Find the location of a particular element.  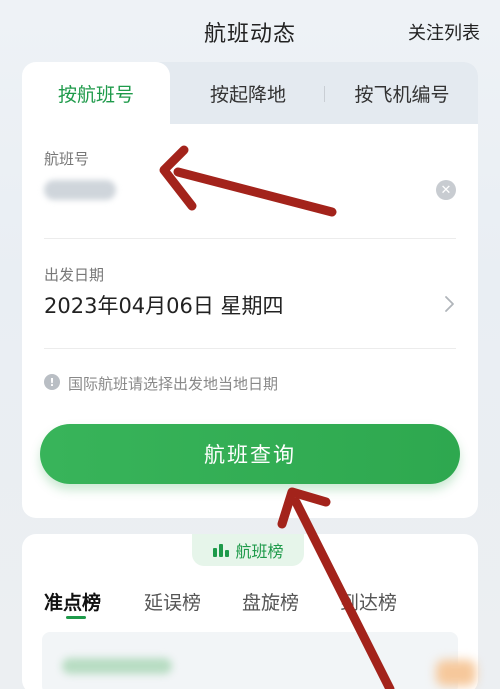

tab-on-time-ranking: 准点榜 is located at coordinates (72, 601).